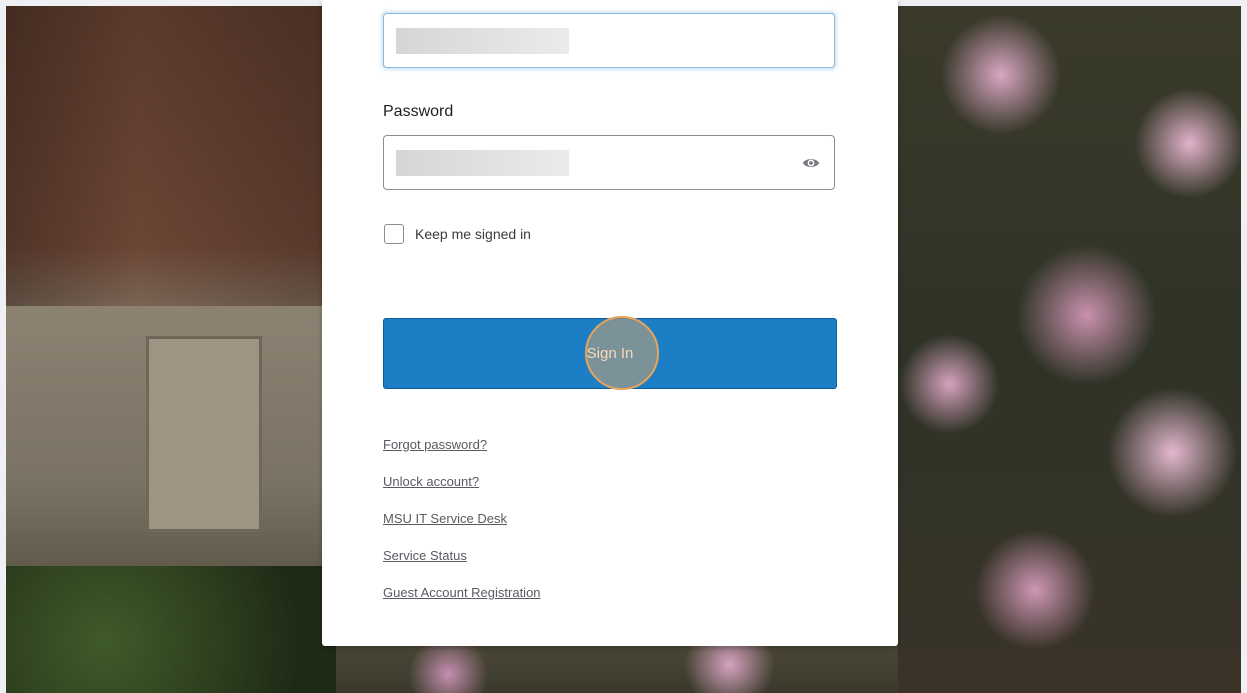 The image size is (1247, 693). I want to click on redacted-password-value, so click(482, 163).